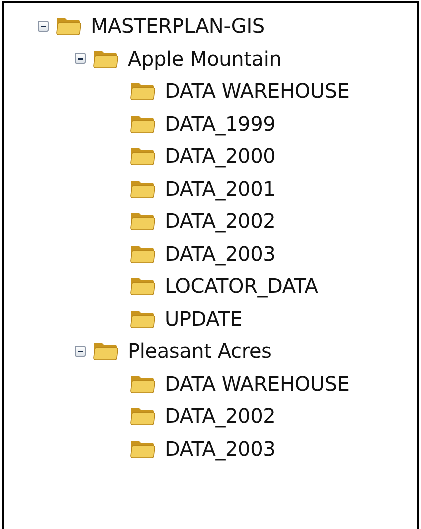 This screenshot has width=421, height=529. I want to click on folder-label: DATA_2000, so click(220, 156).